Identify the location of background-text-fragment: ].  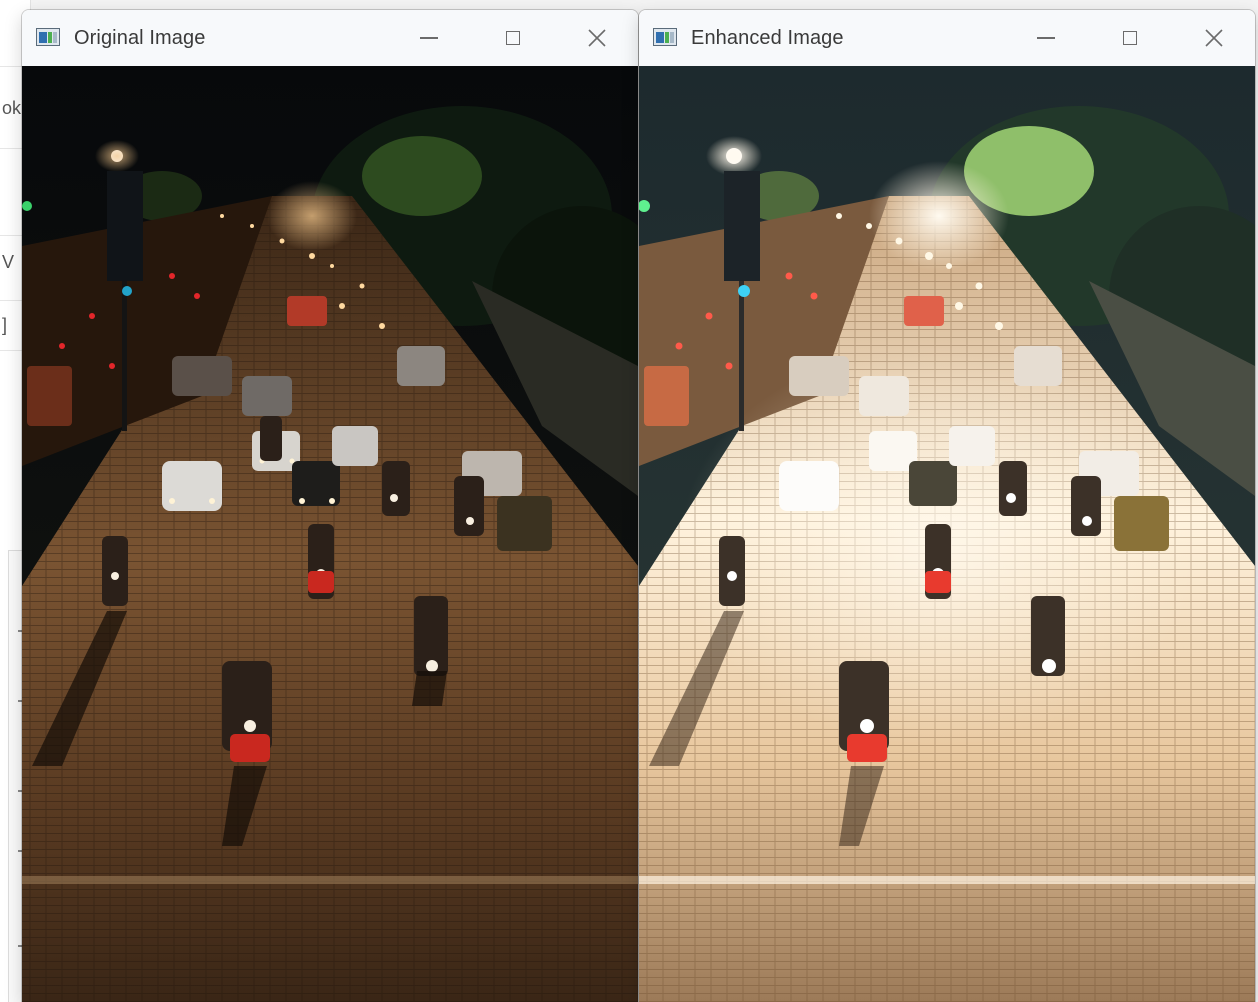
(5, 325).